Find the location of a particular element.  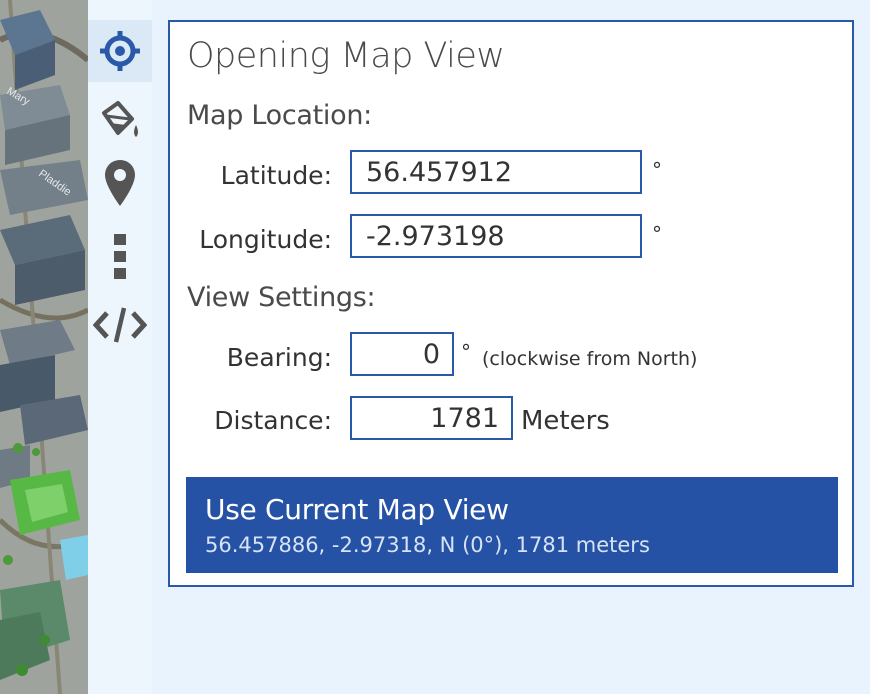

distance-unit: Meters is located at coordinates (565, 421).